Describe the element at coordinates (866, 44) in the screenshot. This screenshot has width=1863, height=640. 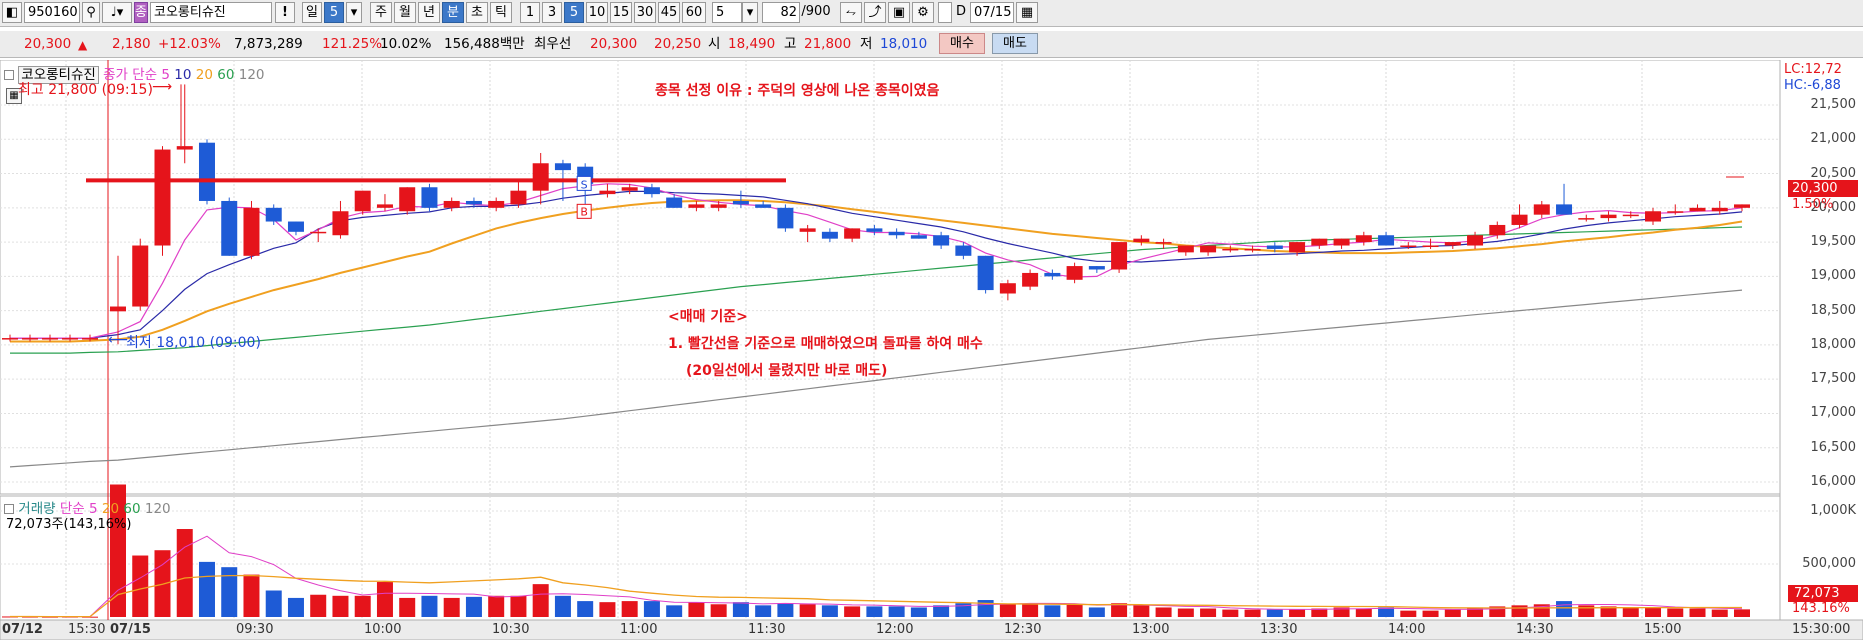
I see `low-label: 저` at that location.